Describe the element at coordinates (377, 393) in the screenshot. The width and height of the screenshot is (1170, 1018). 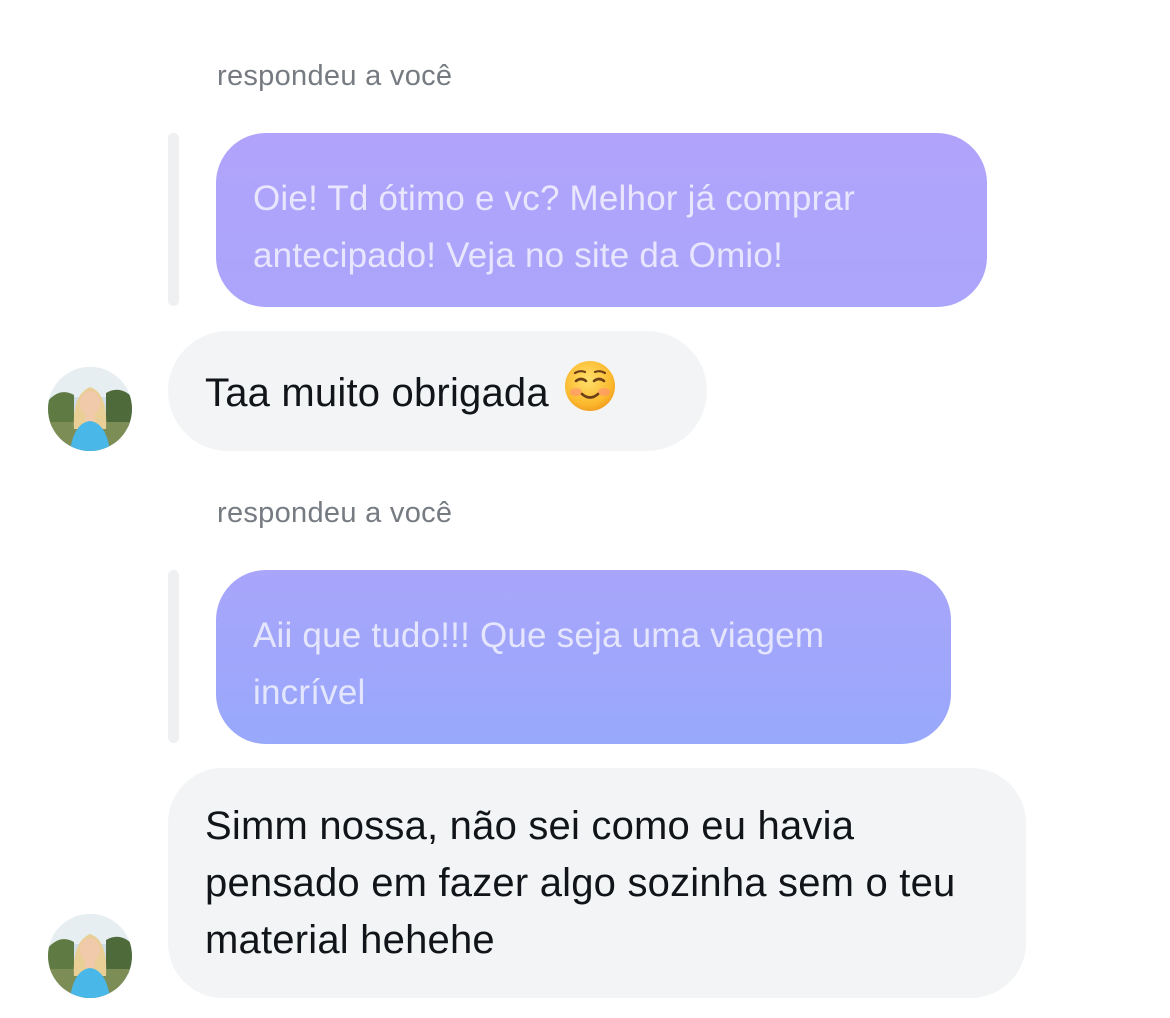
I see `message-text: Taa muito obrigada` at that location.